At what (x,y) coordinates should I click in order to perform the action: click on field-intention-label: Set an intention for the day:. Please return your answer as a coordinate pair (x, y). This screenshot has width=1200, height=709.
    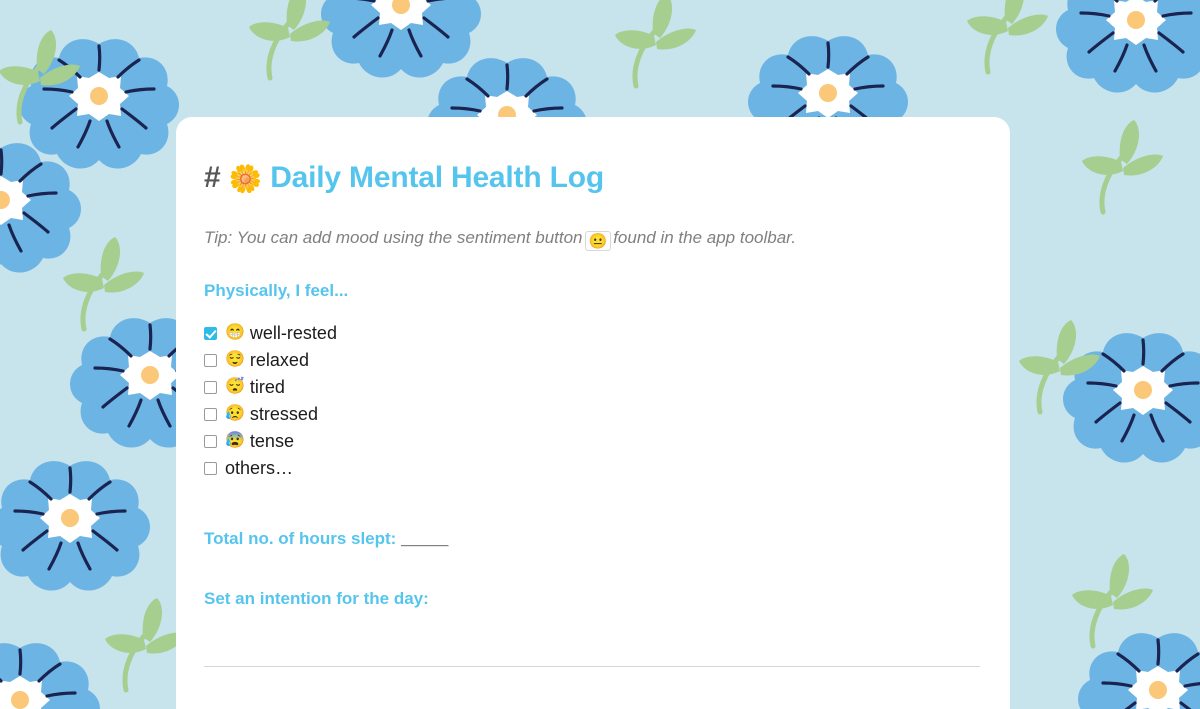
    Looking at the image, I should click on (316, 598).